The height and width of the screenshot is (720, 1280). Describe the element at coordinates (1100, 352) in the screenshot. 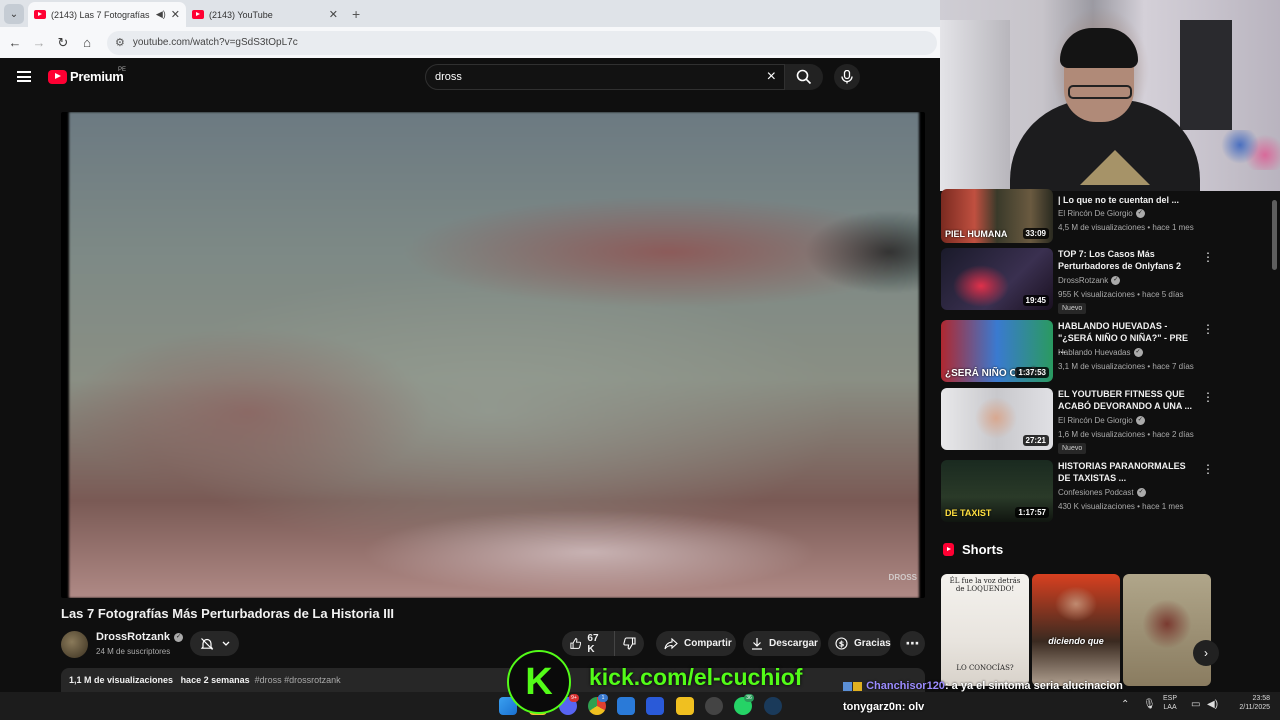

I see `channel-name: Hablando Huevadas ✓` at that location.